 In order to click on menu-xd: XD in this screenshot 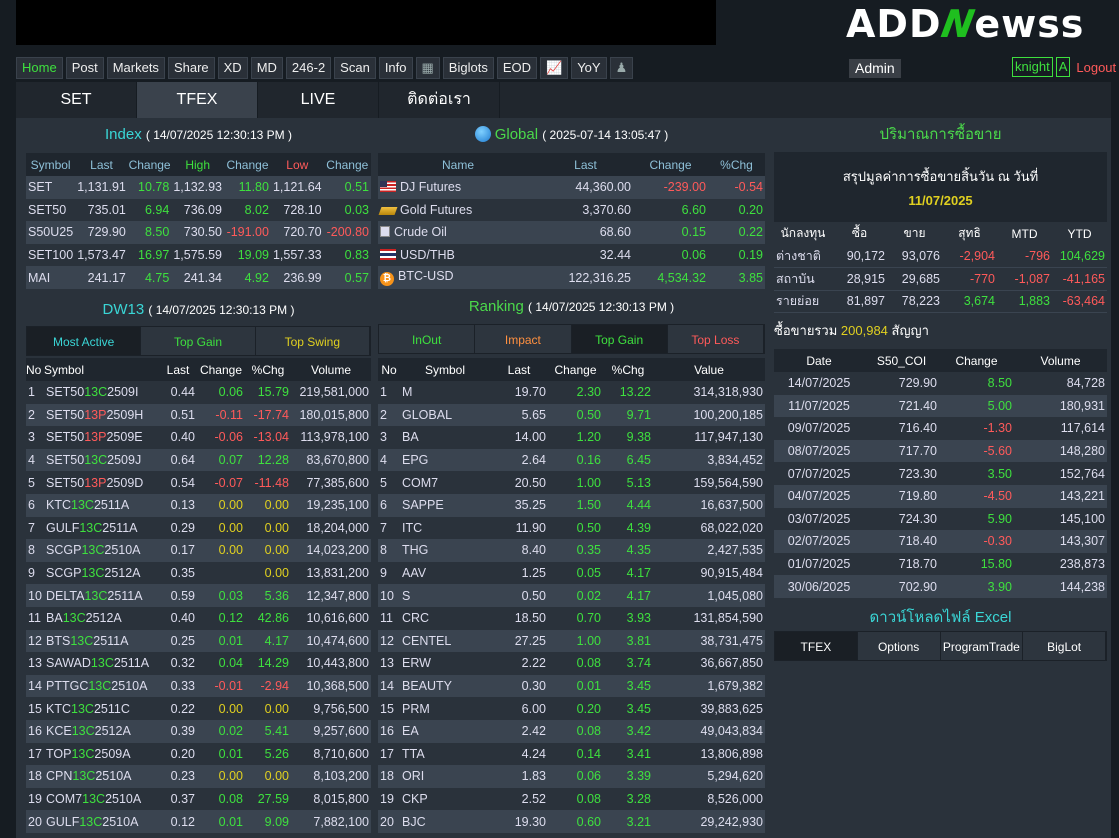, I will do `click(232, 68)`.